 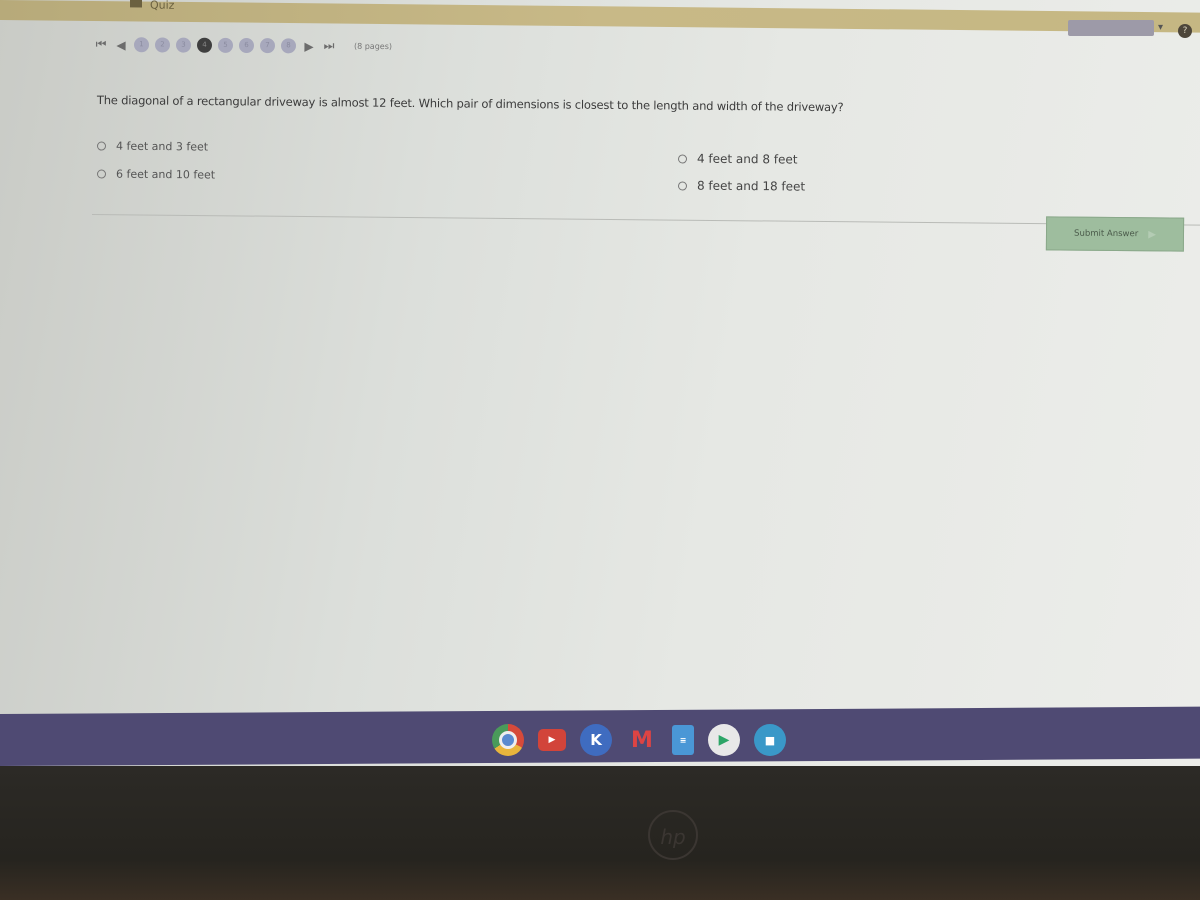 I want to click on previous-page-icon: ◀, so click(x=121, y=45).